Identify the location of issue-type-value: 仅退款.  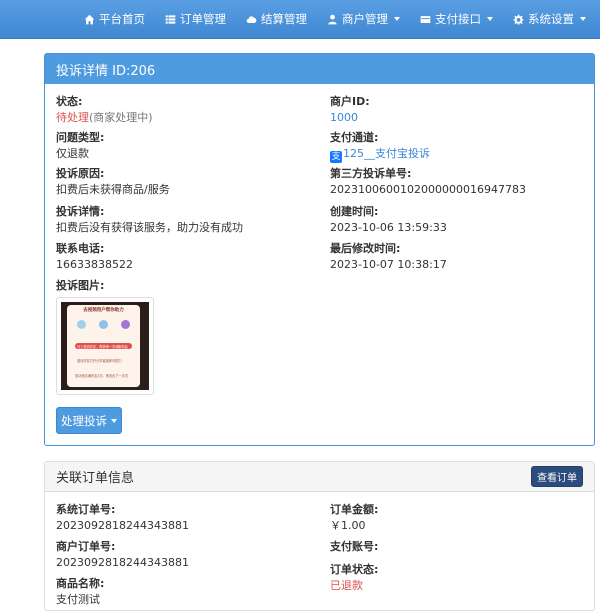
(72, 153).